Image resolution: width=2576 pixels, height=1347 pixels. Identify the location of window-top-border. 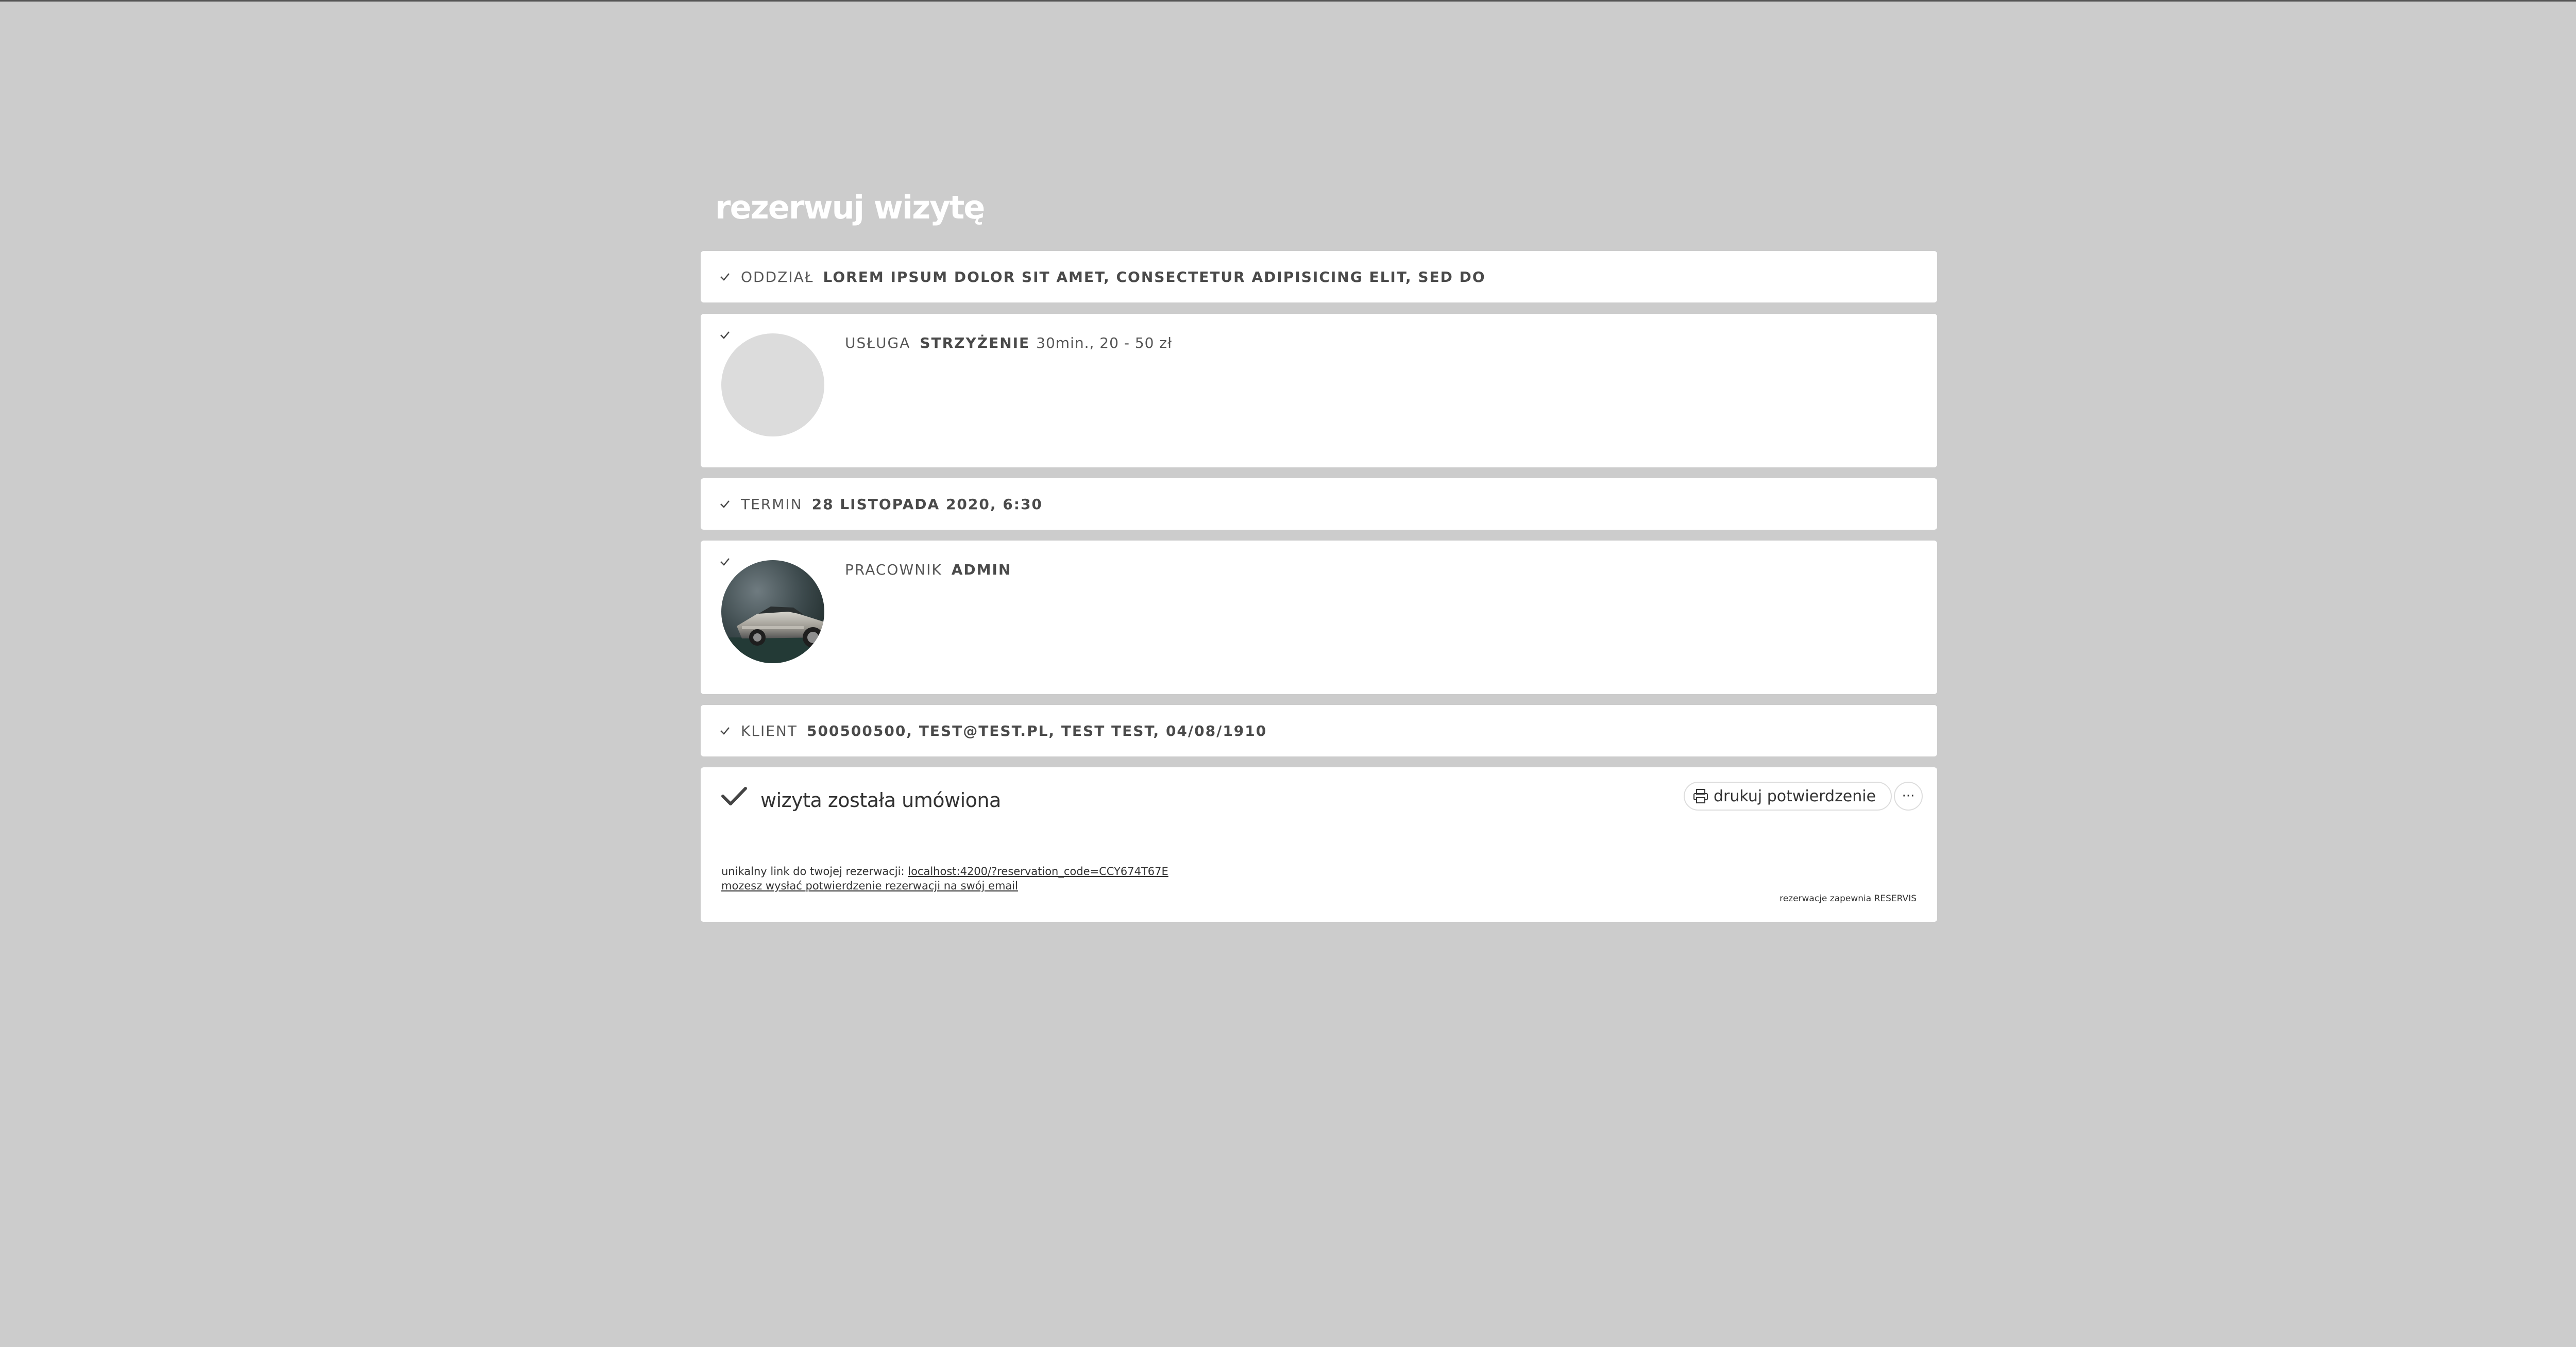
(1288, 1).